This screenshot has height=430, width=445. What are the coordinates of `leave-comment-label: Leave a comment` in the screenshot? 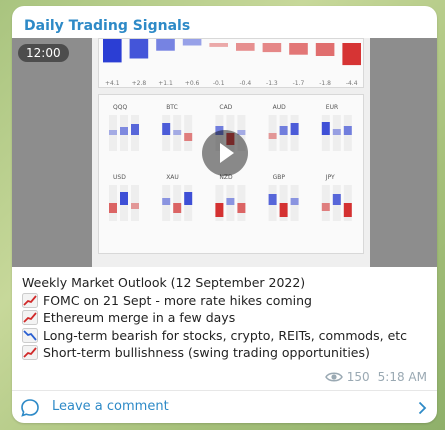 It's located at (110, 406).